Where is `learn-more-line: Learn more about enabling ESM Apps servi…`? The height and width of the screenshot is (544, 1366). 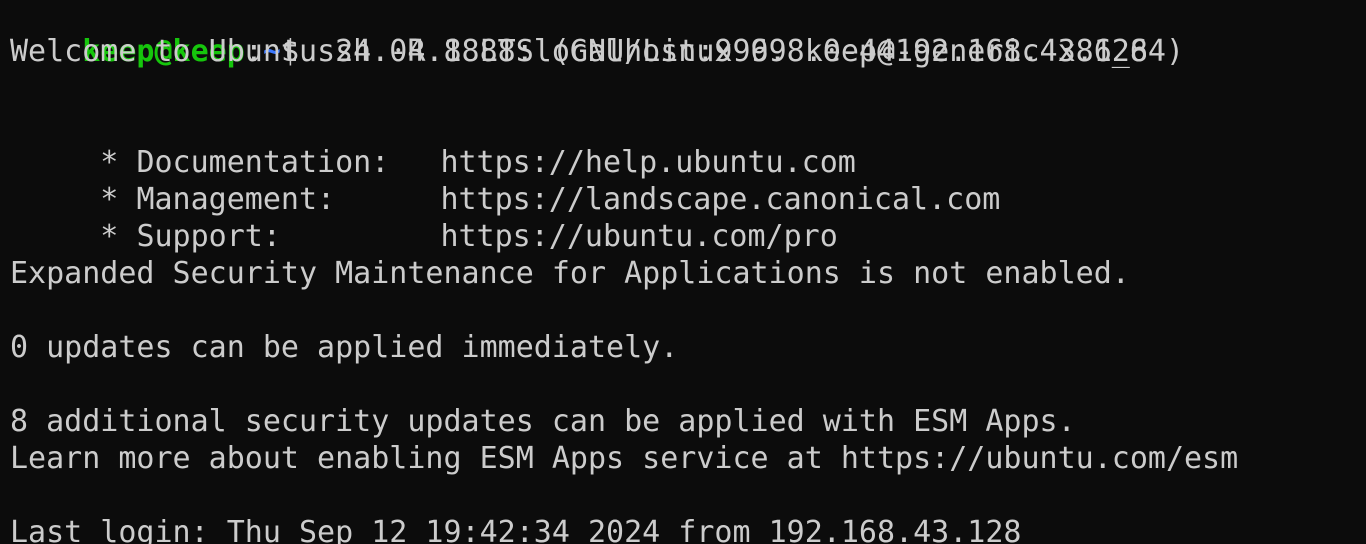 learn-more-line: Learn more about enabling ESM Apps servi… is located at coordinates (624, 458).